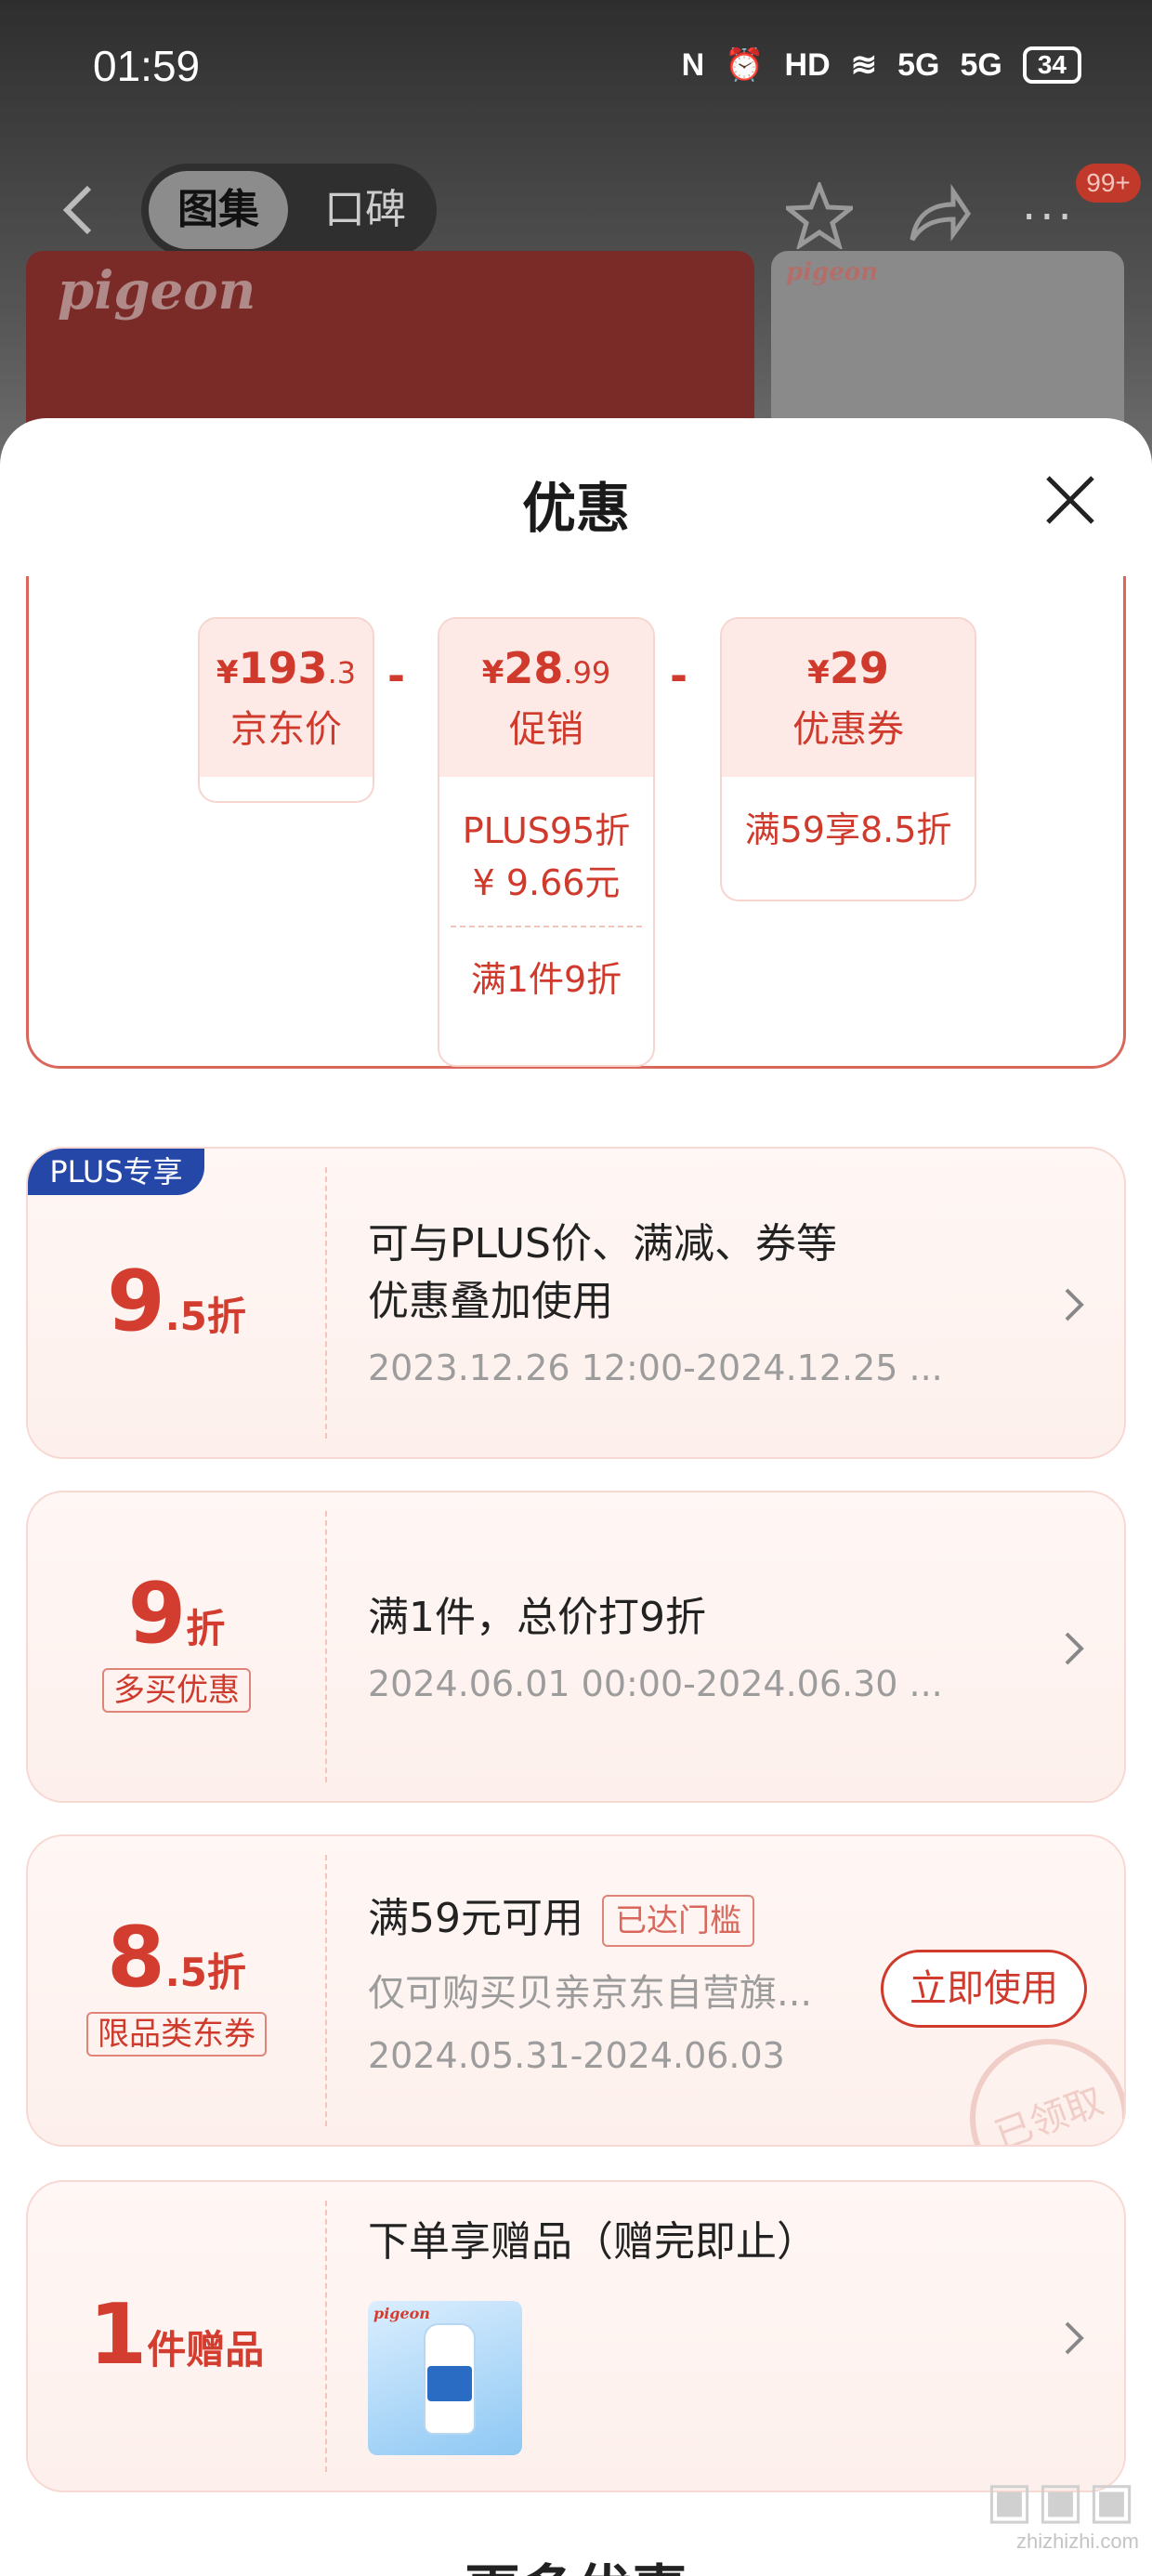 The width and height of the screenshot is (1152, 2576). Describe the element at coordinates (575, 508) in the screenshot. I see `sheet-title: 优惠` at that location.